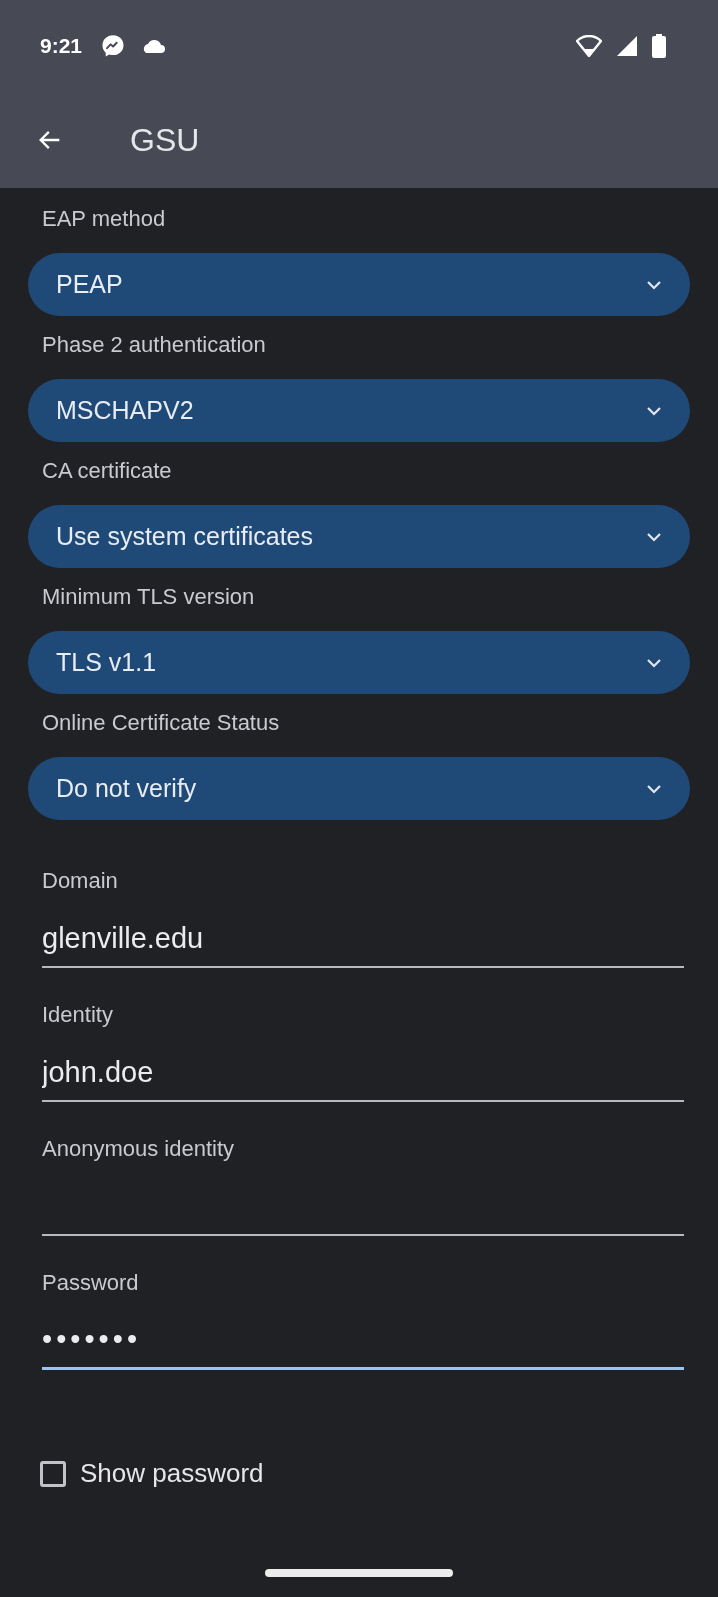 This screenshot has width=718, height=1597. Describe the element at coordinates (359, 788) in the screenshot. I see `dropdown: Do not verify` at that location.